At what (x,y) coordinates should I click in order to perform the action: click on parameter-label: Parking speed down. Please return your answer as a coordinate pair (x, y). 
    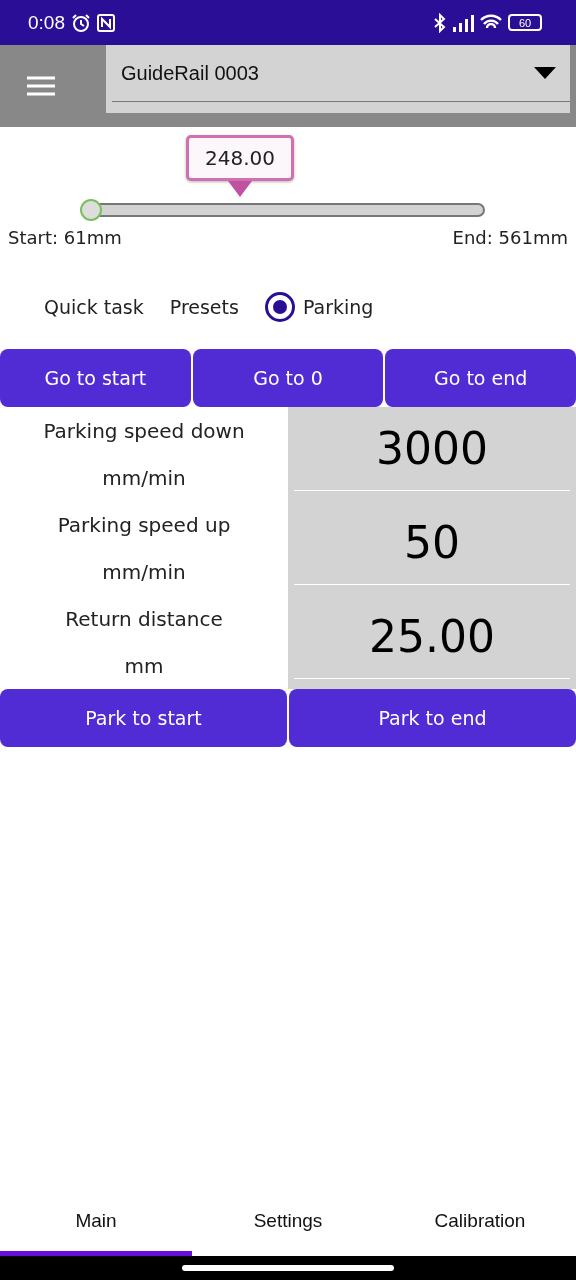
    Looking at the image, I should click on (144, 430).